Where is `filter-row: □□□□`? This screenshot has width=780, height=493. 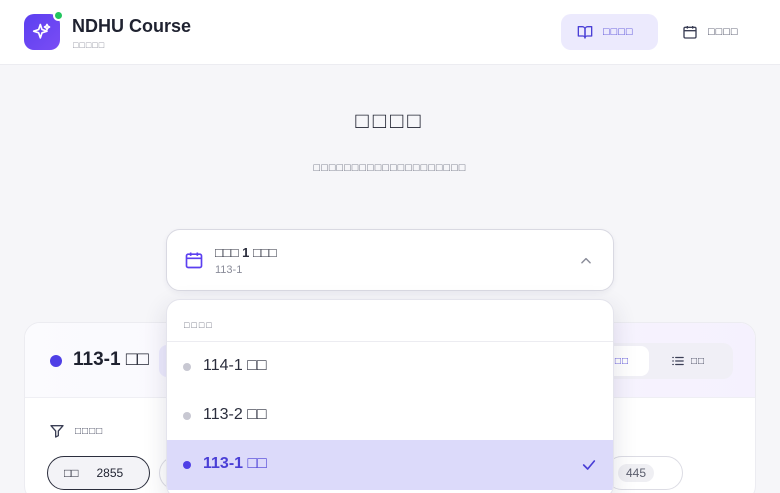 filter-row: □□□□ is located at coordinates (76, 431).